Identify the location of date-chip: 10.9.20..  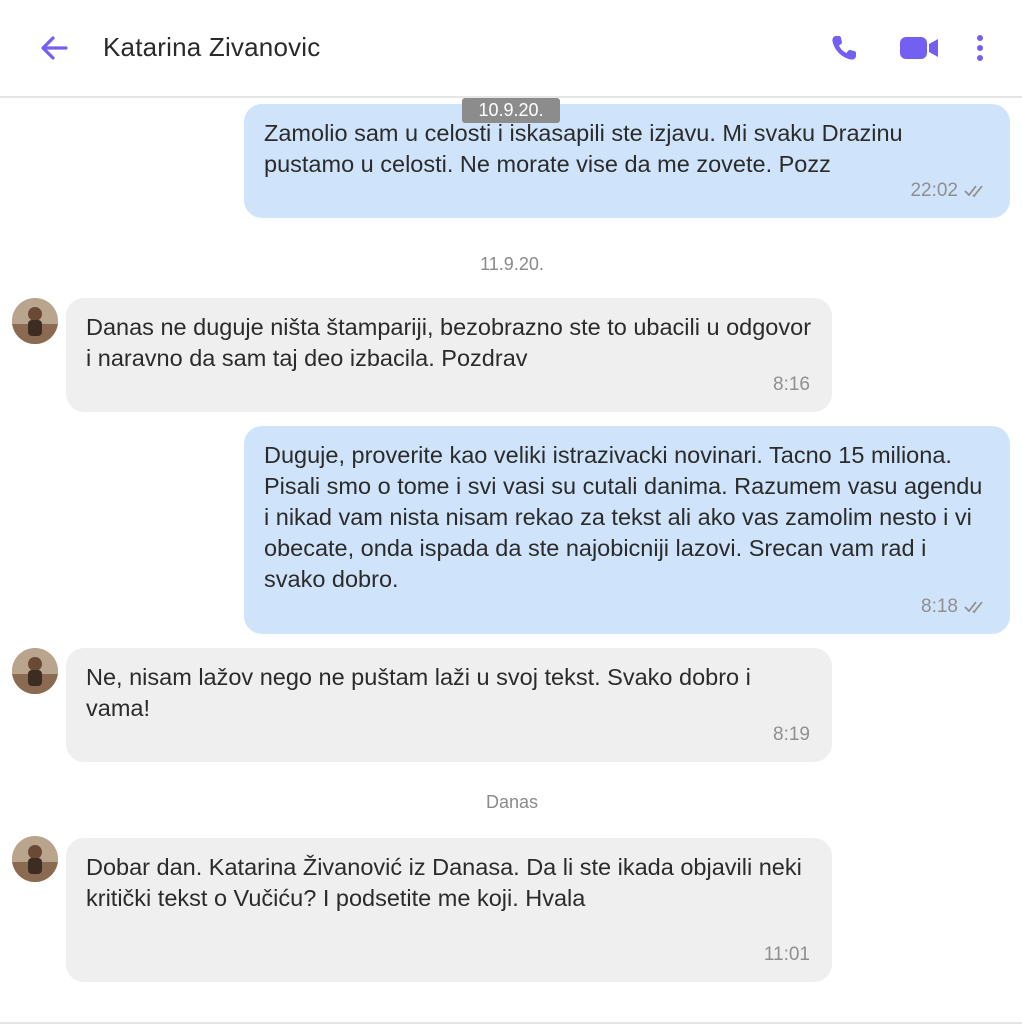
(511, 110).